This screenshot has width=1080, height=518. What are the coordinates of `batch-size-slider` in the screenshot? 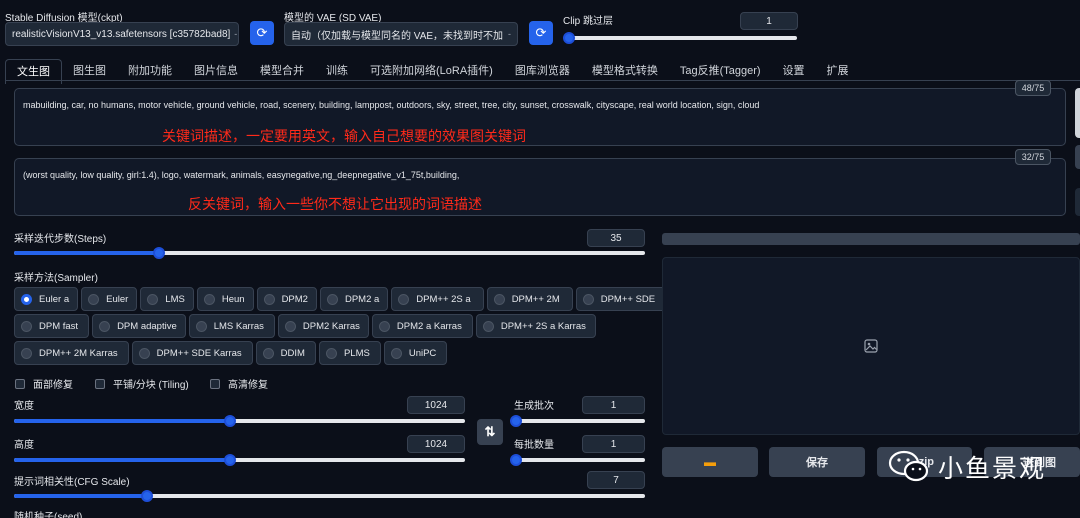 It's located at (577, 460).